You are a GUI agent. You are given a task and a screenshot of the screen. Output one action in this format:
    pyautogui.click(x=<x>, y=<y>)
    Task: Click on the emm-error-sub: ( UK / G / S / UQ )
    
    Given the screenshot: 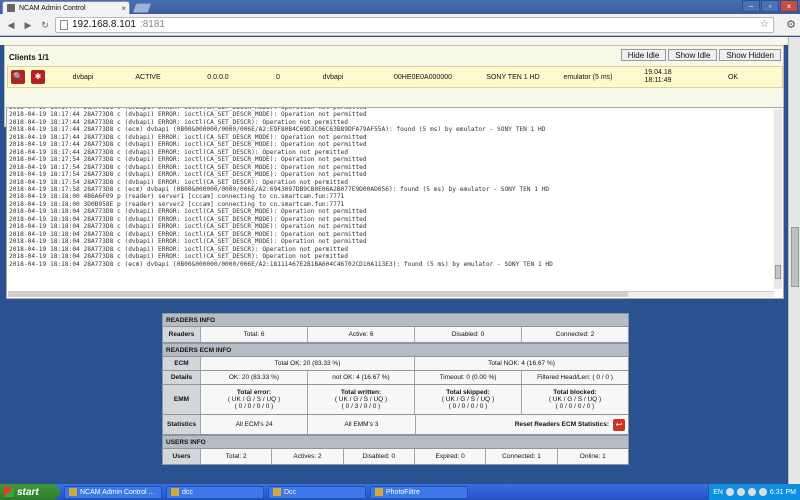 What is the action you would take?
    pyautogui.click(x=254, y=399)
    